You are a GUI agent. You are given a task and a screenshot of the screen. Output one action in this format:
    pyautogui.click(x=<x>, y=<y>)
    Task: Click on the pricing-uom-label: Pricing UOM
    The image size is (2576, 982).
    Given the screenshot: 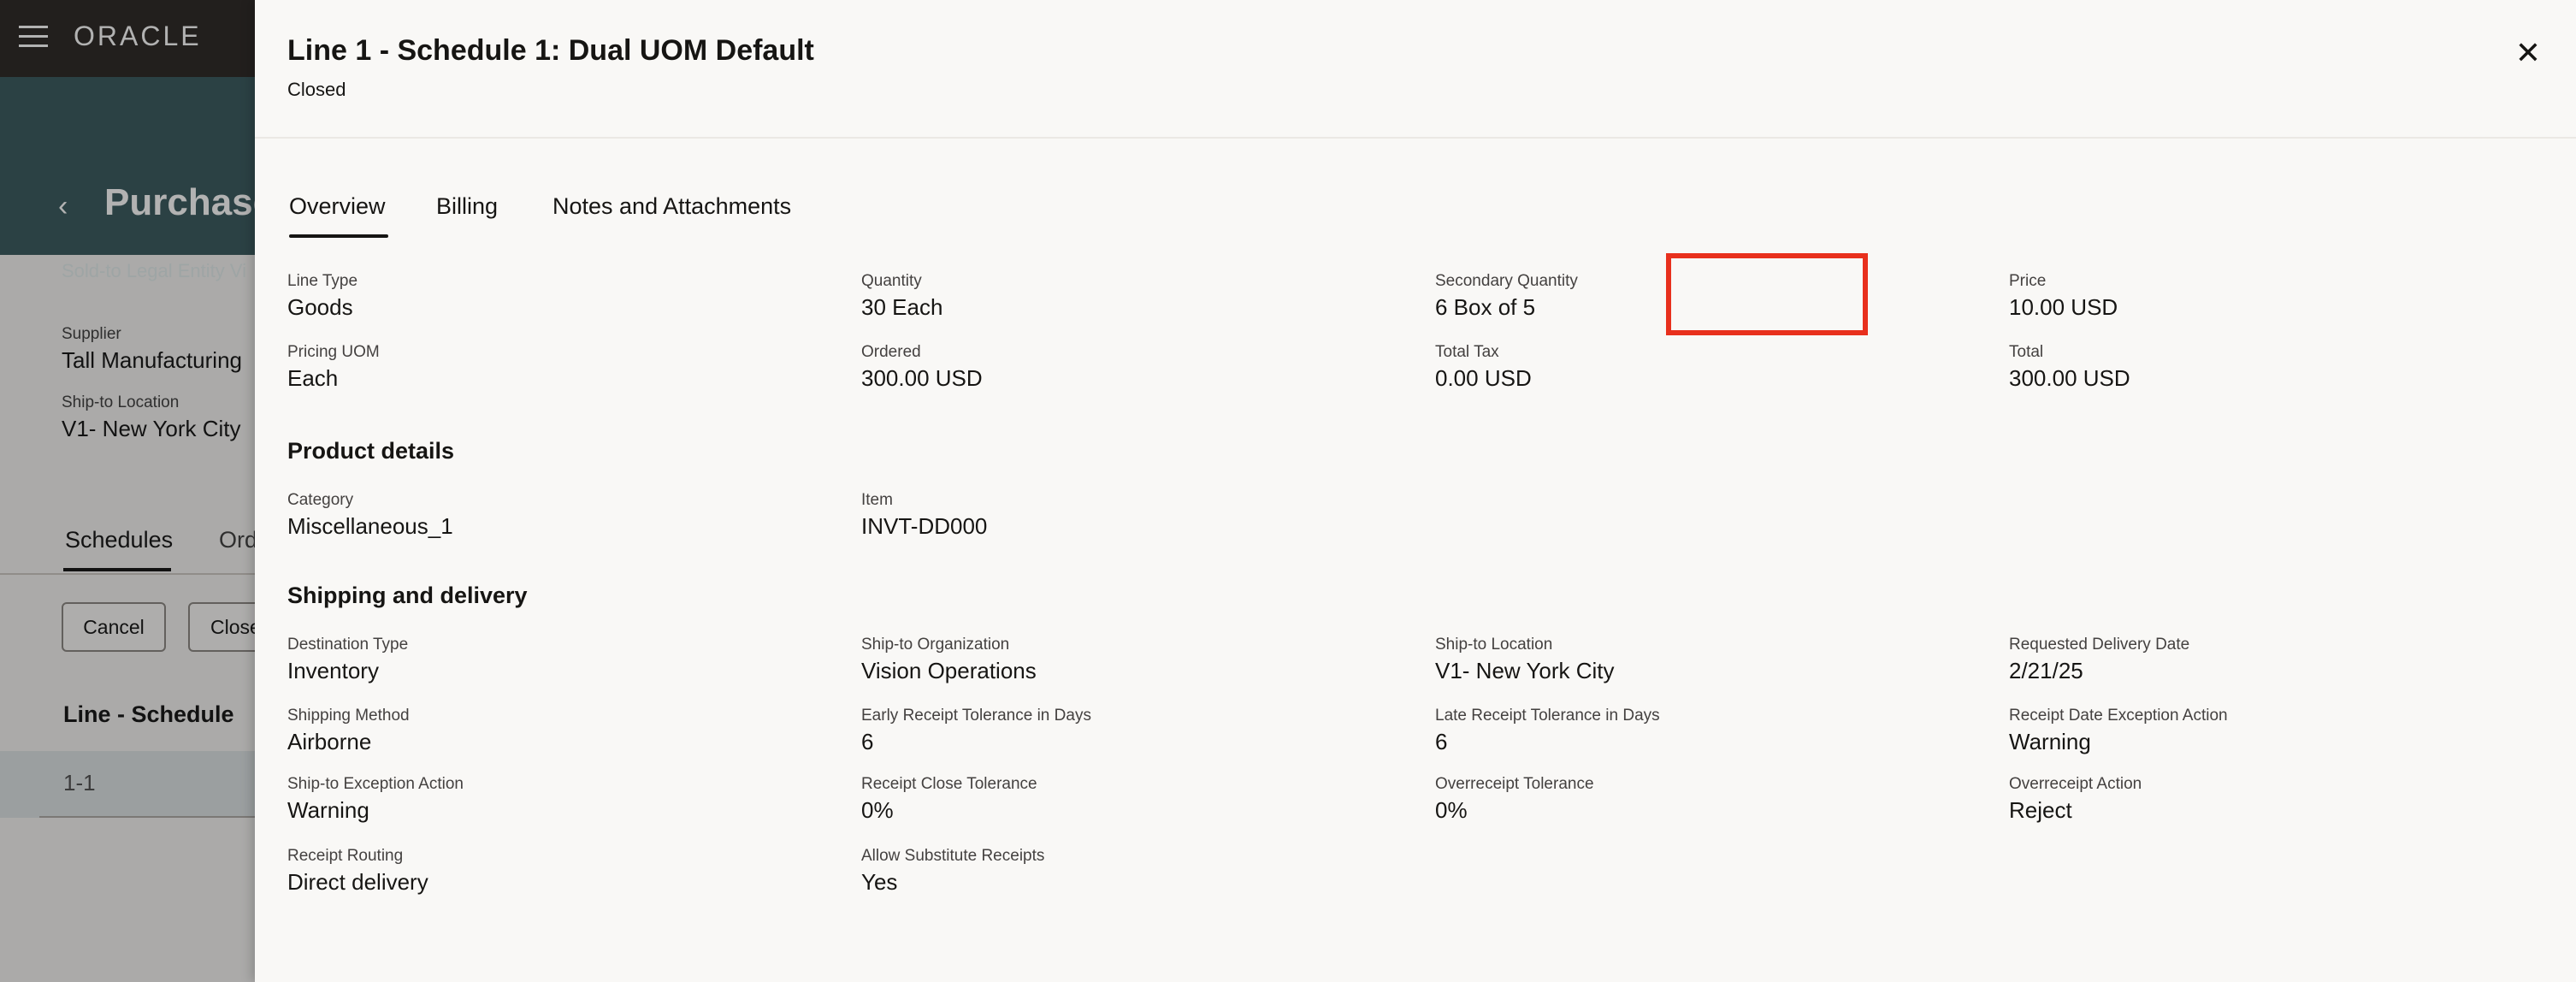 What is the action you would take?
    pyautogui.click(x=333, y=352)
    